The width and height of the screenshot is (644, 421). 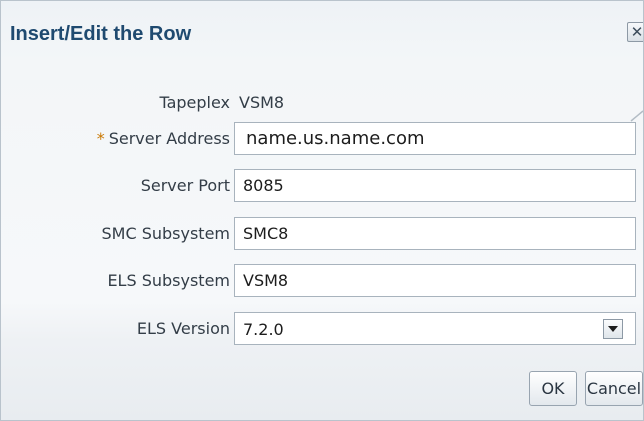 I want to click on dialog-title: Insert/Edit the Row, so click(x=101, y=34).